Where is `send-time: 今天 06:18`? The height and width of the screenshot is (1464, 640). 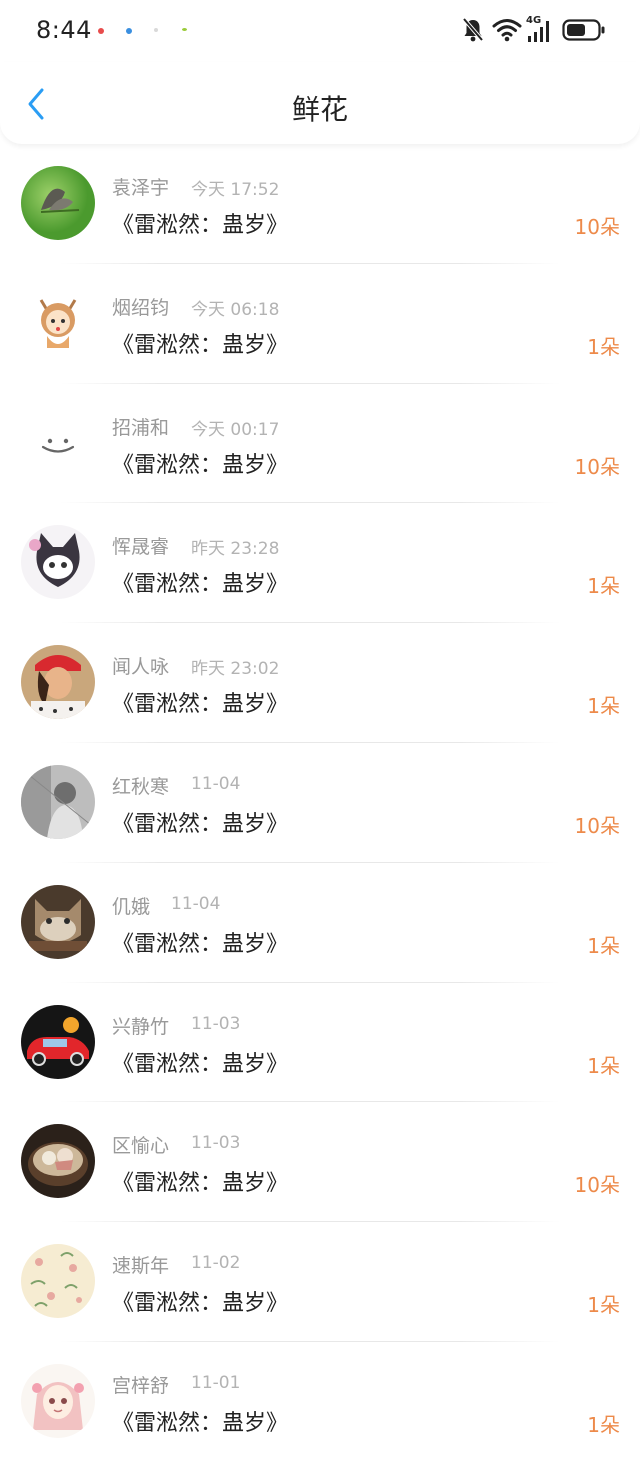
send-time: 今天 06:18 is located at coordinates (235, 309).